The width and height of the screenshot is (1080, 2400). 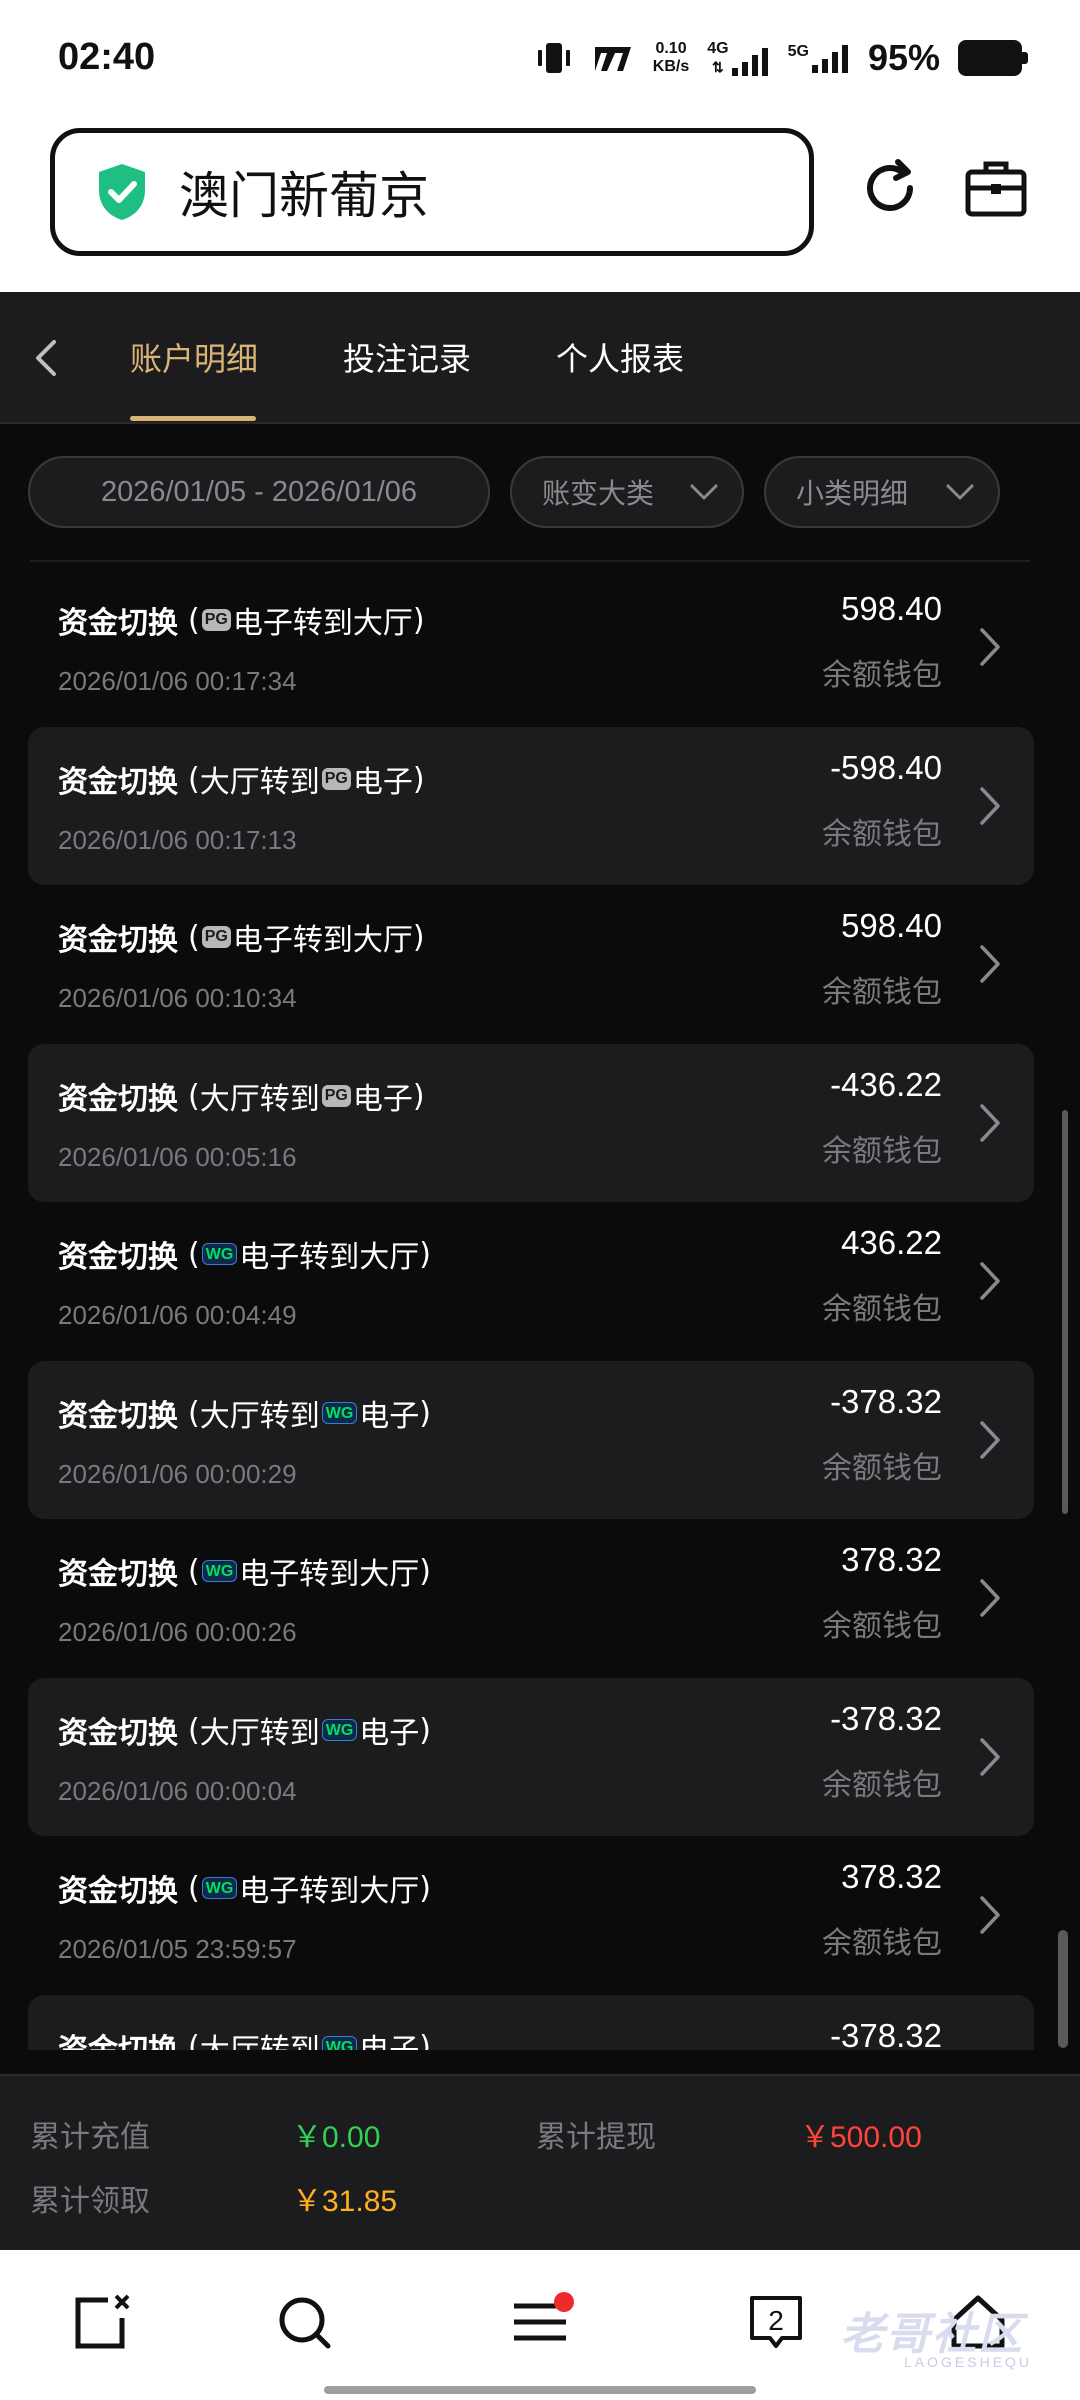 I want to click on status-bar: 02:40 0.10 KB/s 4G ⇅ 5G 95%, so click(x=540, y=60).